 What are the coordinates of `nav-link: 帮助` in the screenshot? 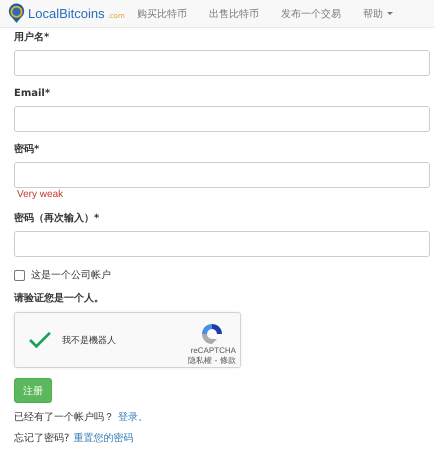 It's located at (377, 13).